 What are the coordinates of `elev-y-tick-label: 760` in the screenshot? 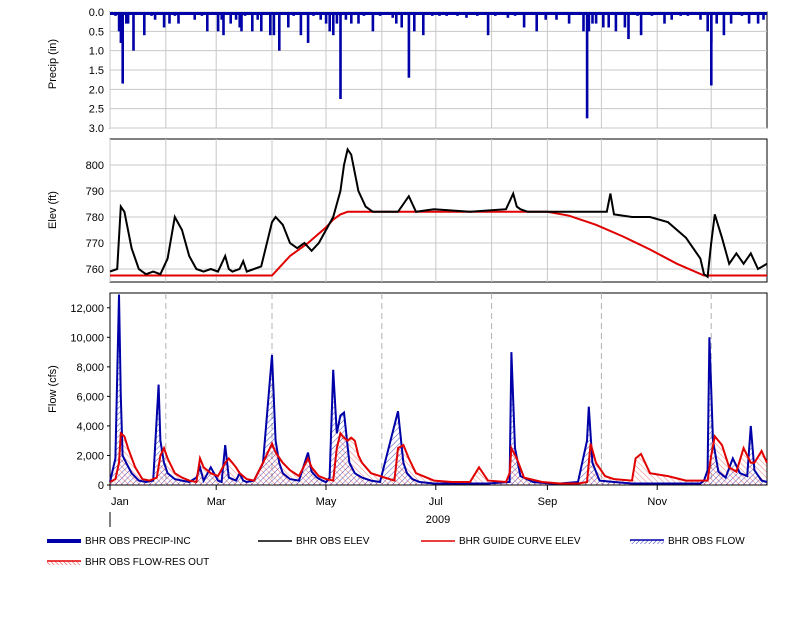 It's located at (95, 270).